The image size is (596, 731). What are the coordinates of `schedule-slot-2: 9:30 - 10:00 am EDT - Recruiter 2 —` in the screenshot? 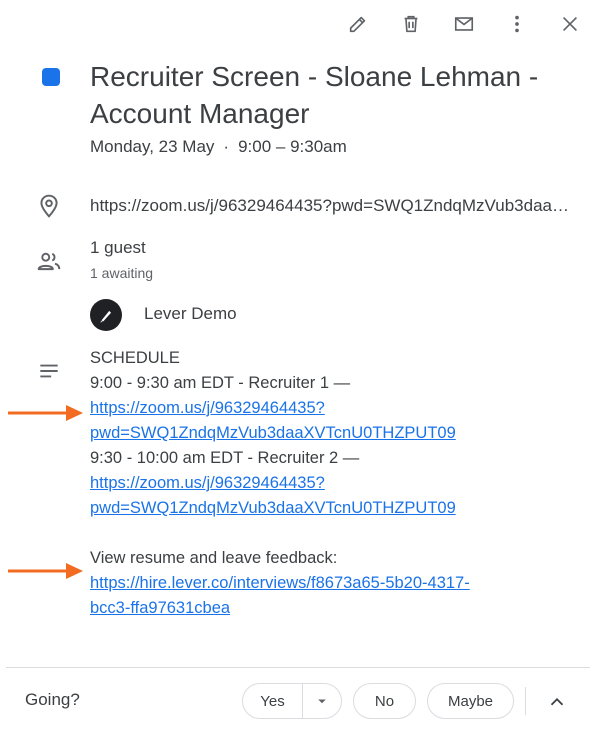 It's located at (225, 458).